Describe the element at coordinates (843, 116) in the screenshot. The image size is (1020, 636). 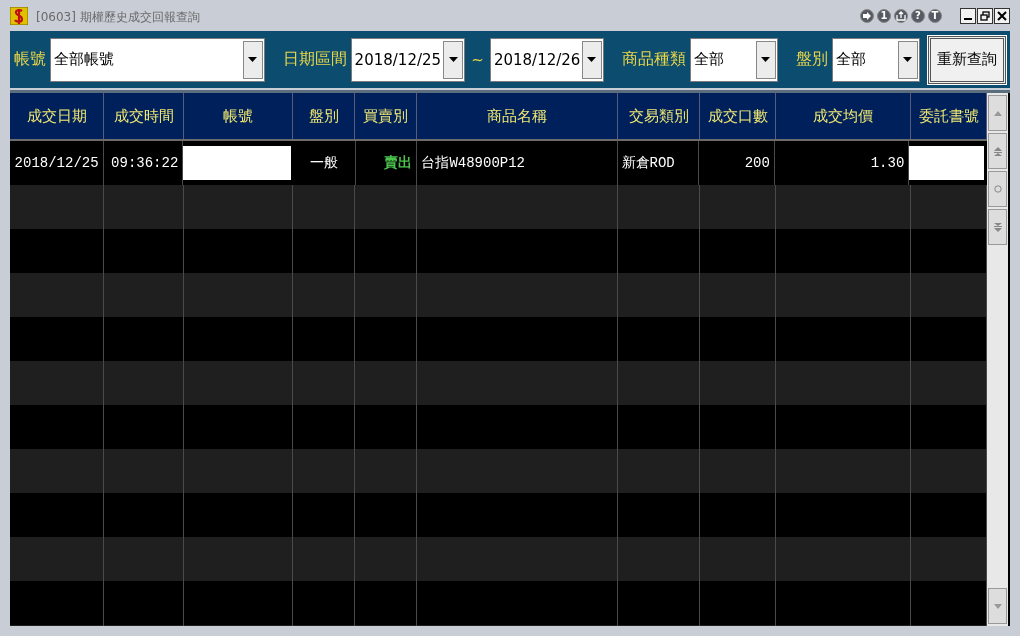
I see `column-header: 成交均價` at that location.